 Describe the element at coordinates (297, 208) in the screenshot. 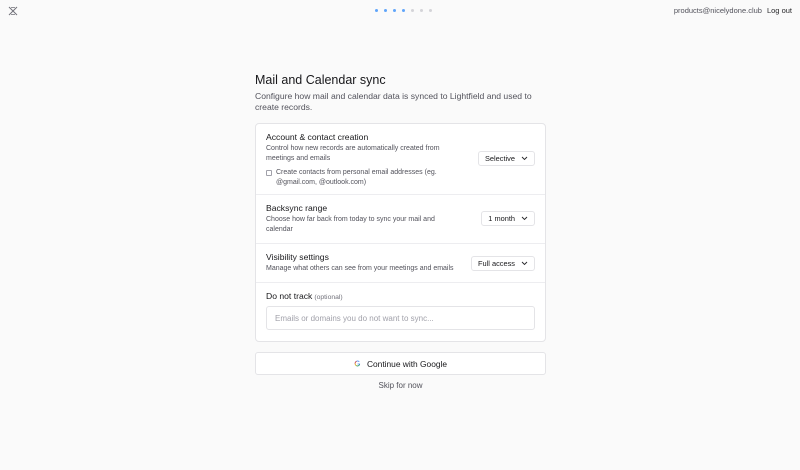

I see `section-title: Backsync range` at that location.